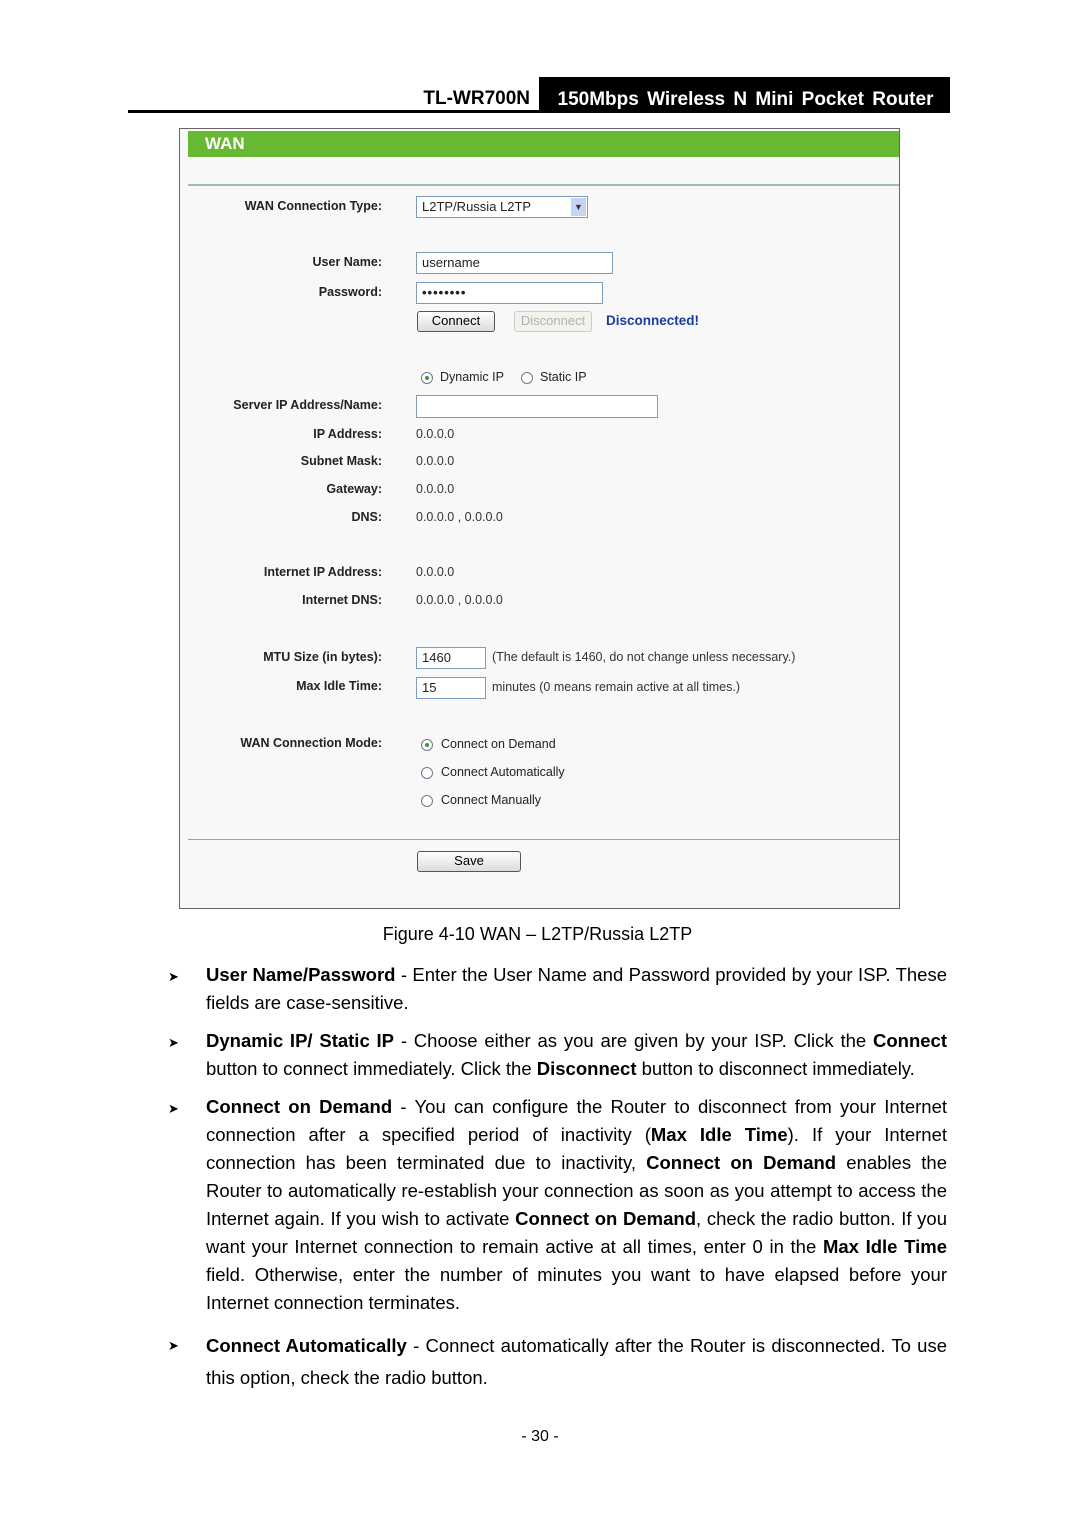 This screenshot has height=1527, width=1080. I want to click on figure-caption: Figure 4-10 WAN – L2TP/Russia L2TP, so click(537, 934).